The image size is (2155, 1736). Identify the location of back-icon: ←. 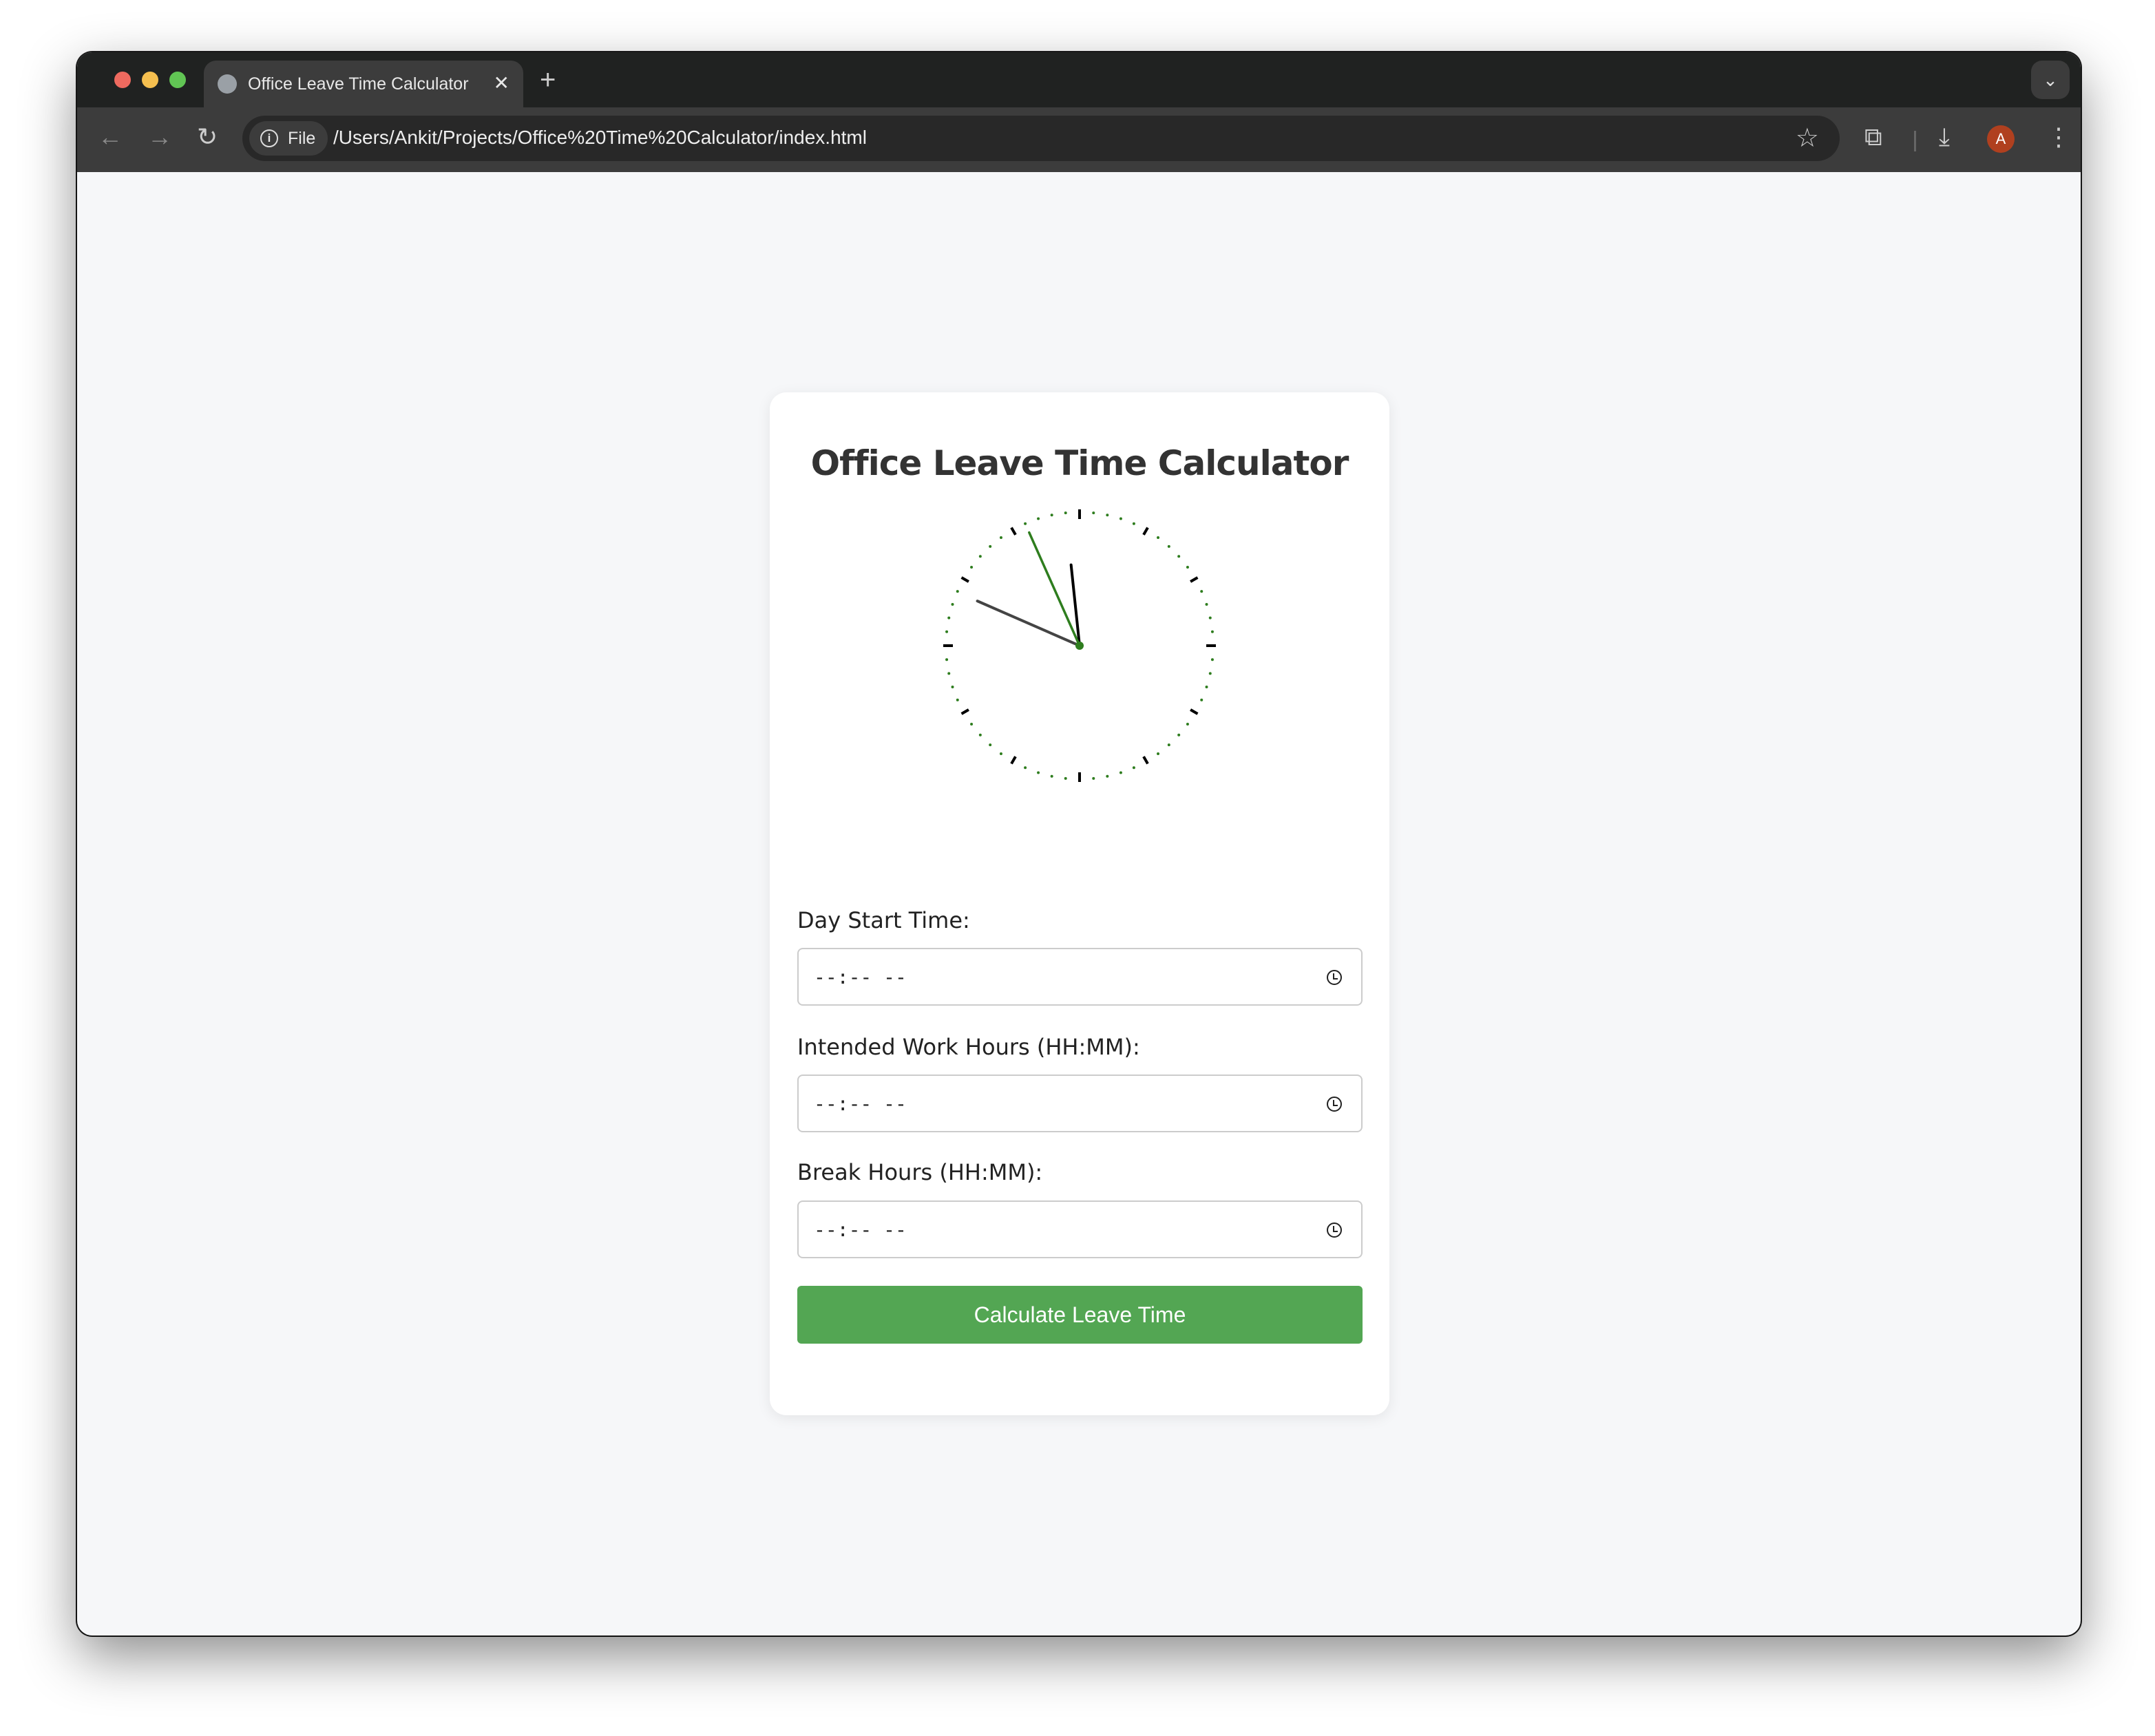
(110, 137).